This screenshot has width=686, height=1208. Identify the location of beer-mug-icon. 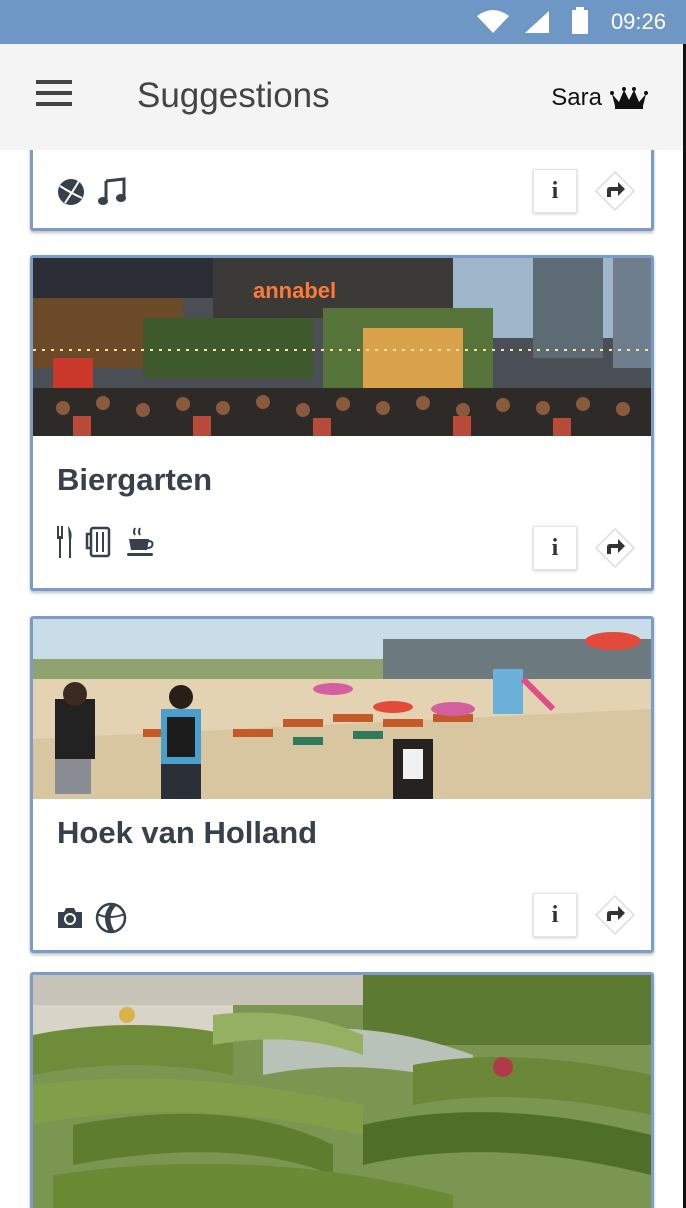
(98, 542).